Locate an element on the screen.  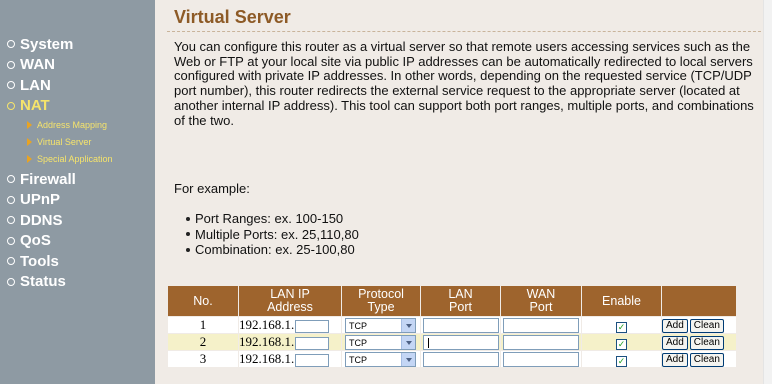
nav-subitem-virtual-server: Virtual Server is located at coordinates (91, 141).